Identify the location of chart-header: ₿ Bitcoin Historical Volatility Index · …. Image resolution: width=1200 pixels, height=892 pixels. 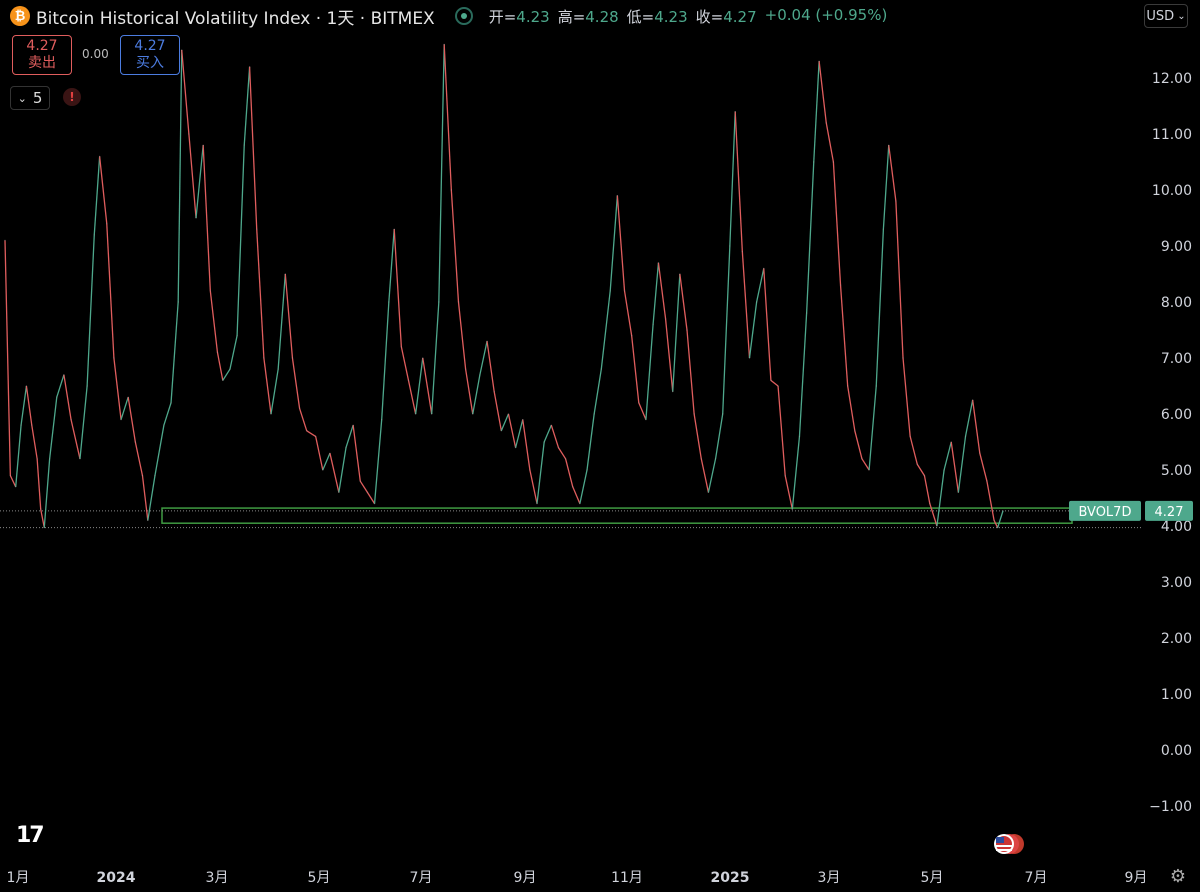
(448, 16).